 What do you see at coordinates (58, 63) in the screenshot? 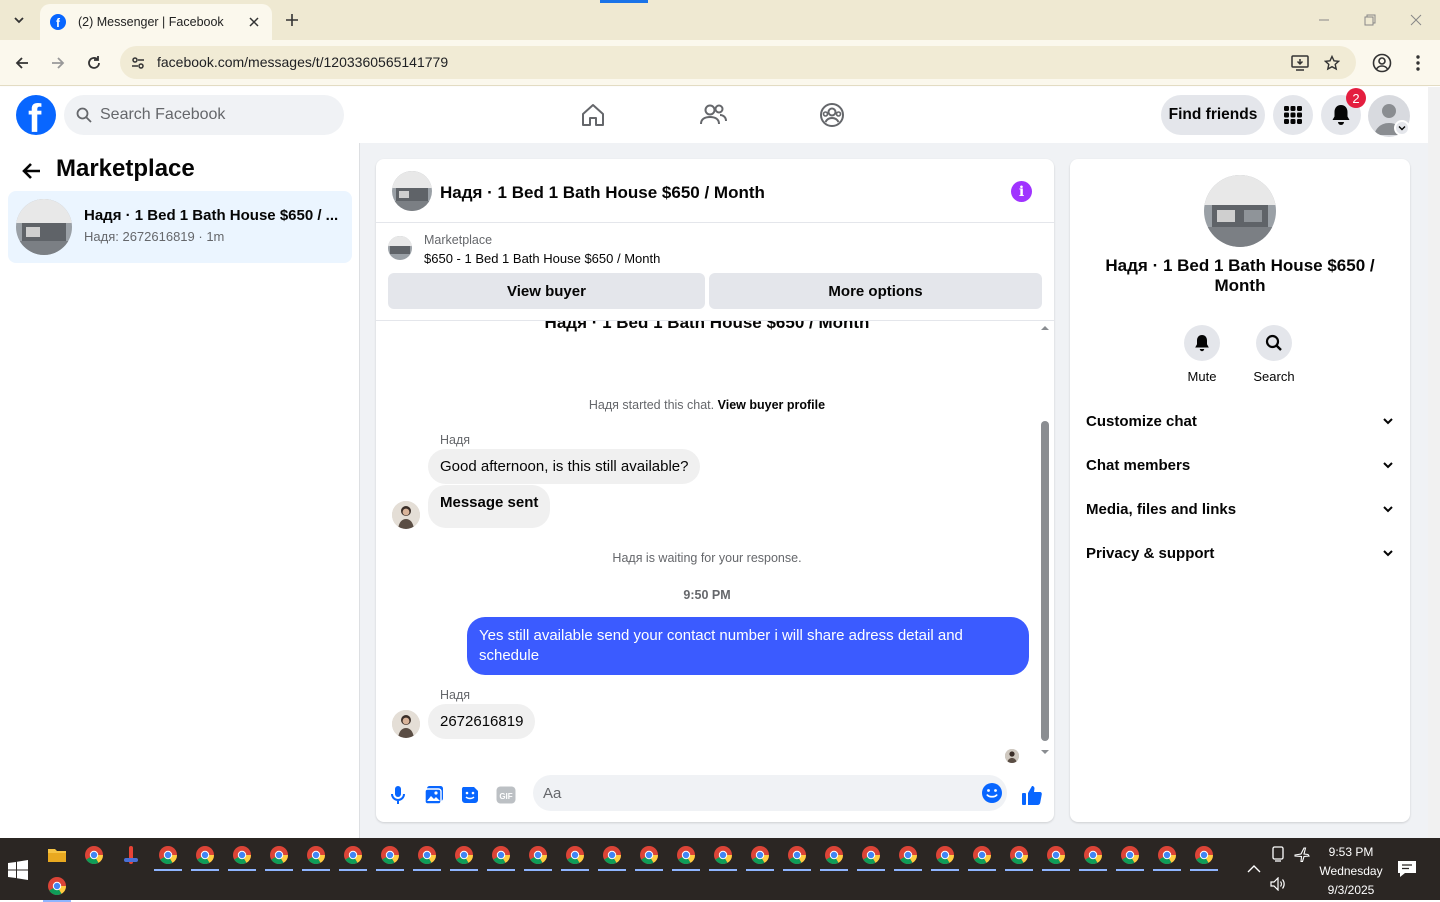
I see `forward-button` at bounding box center [58, 63].